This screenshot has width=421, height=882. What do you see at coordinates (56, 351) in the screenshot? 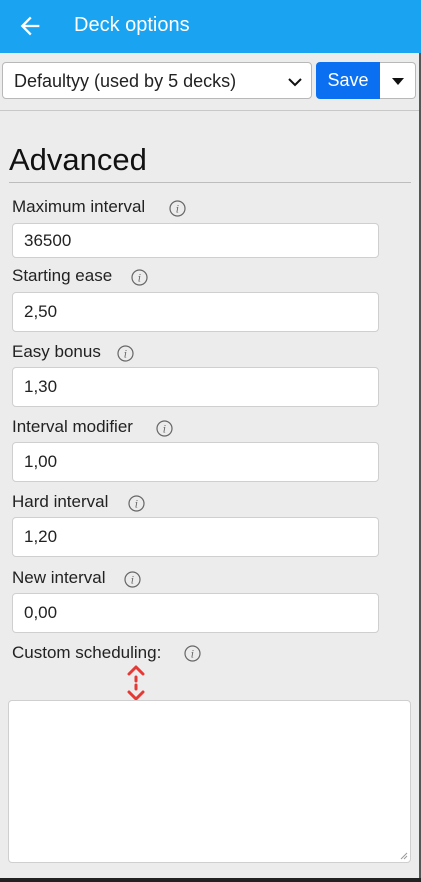
I see `easy-bonus-label: Easy bonus` at bounding box center [56, 351].